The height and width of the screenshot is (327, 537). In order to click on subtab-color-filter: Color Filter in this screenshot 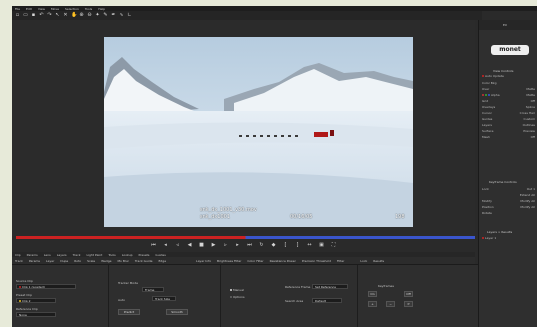, I will do `click(255, 261)`.